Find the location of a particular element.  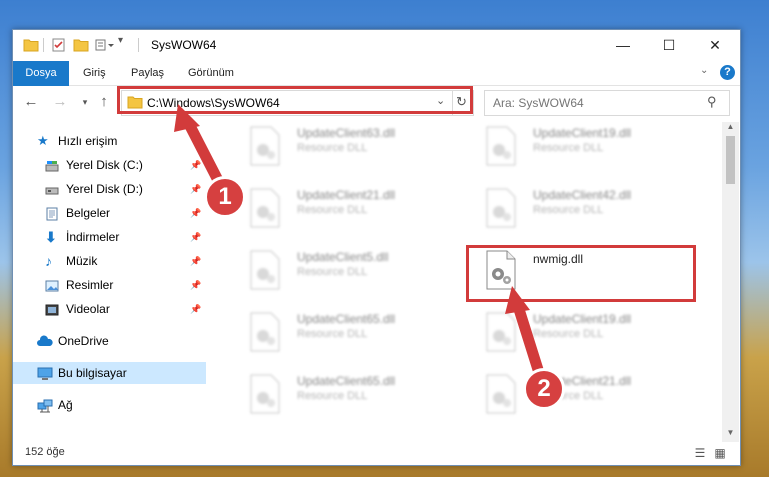

step-1-badge: 1 is located at coordinates (225, 197).